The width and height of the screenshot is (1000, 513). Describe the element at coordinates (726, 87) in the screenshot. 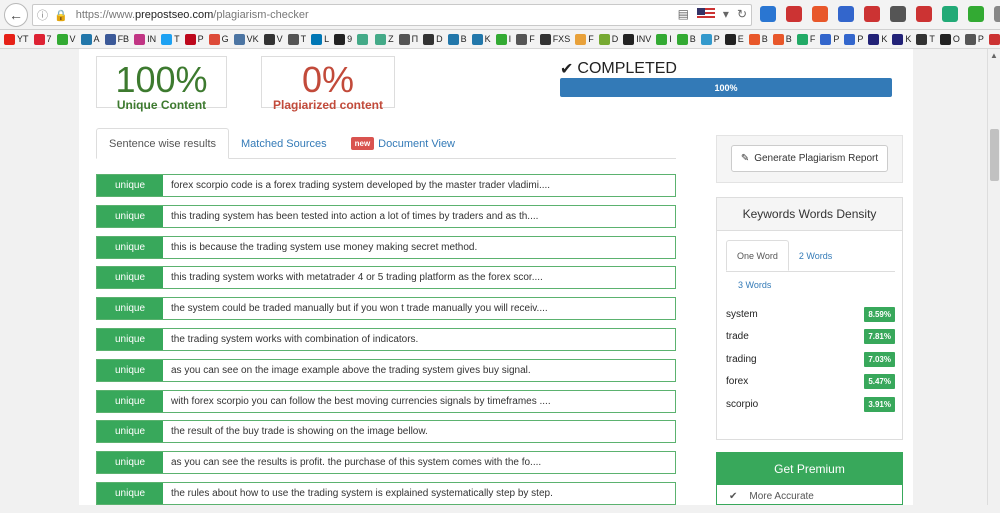

I see `progress-bar: 100%` at that location.